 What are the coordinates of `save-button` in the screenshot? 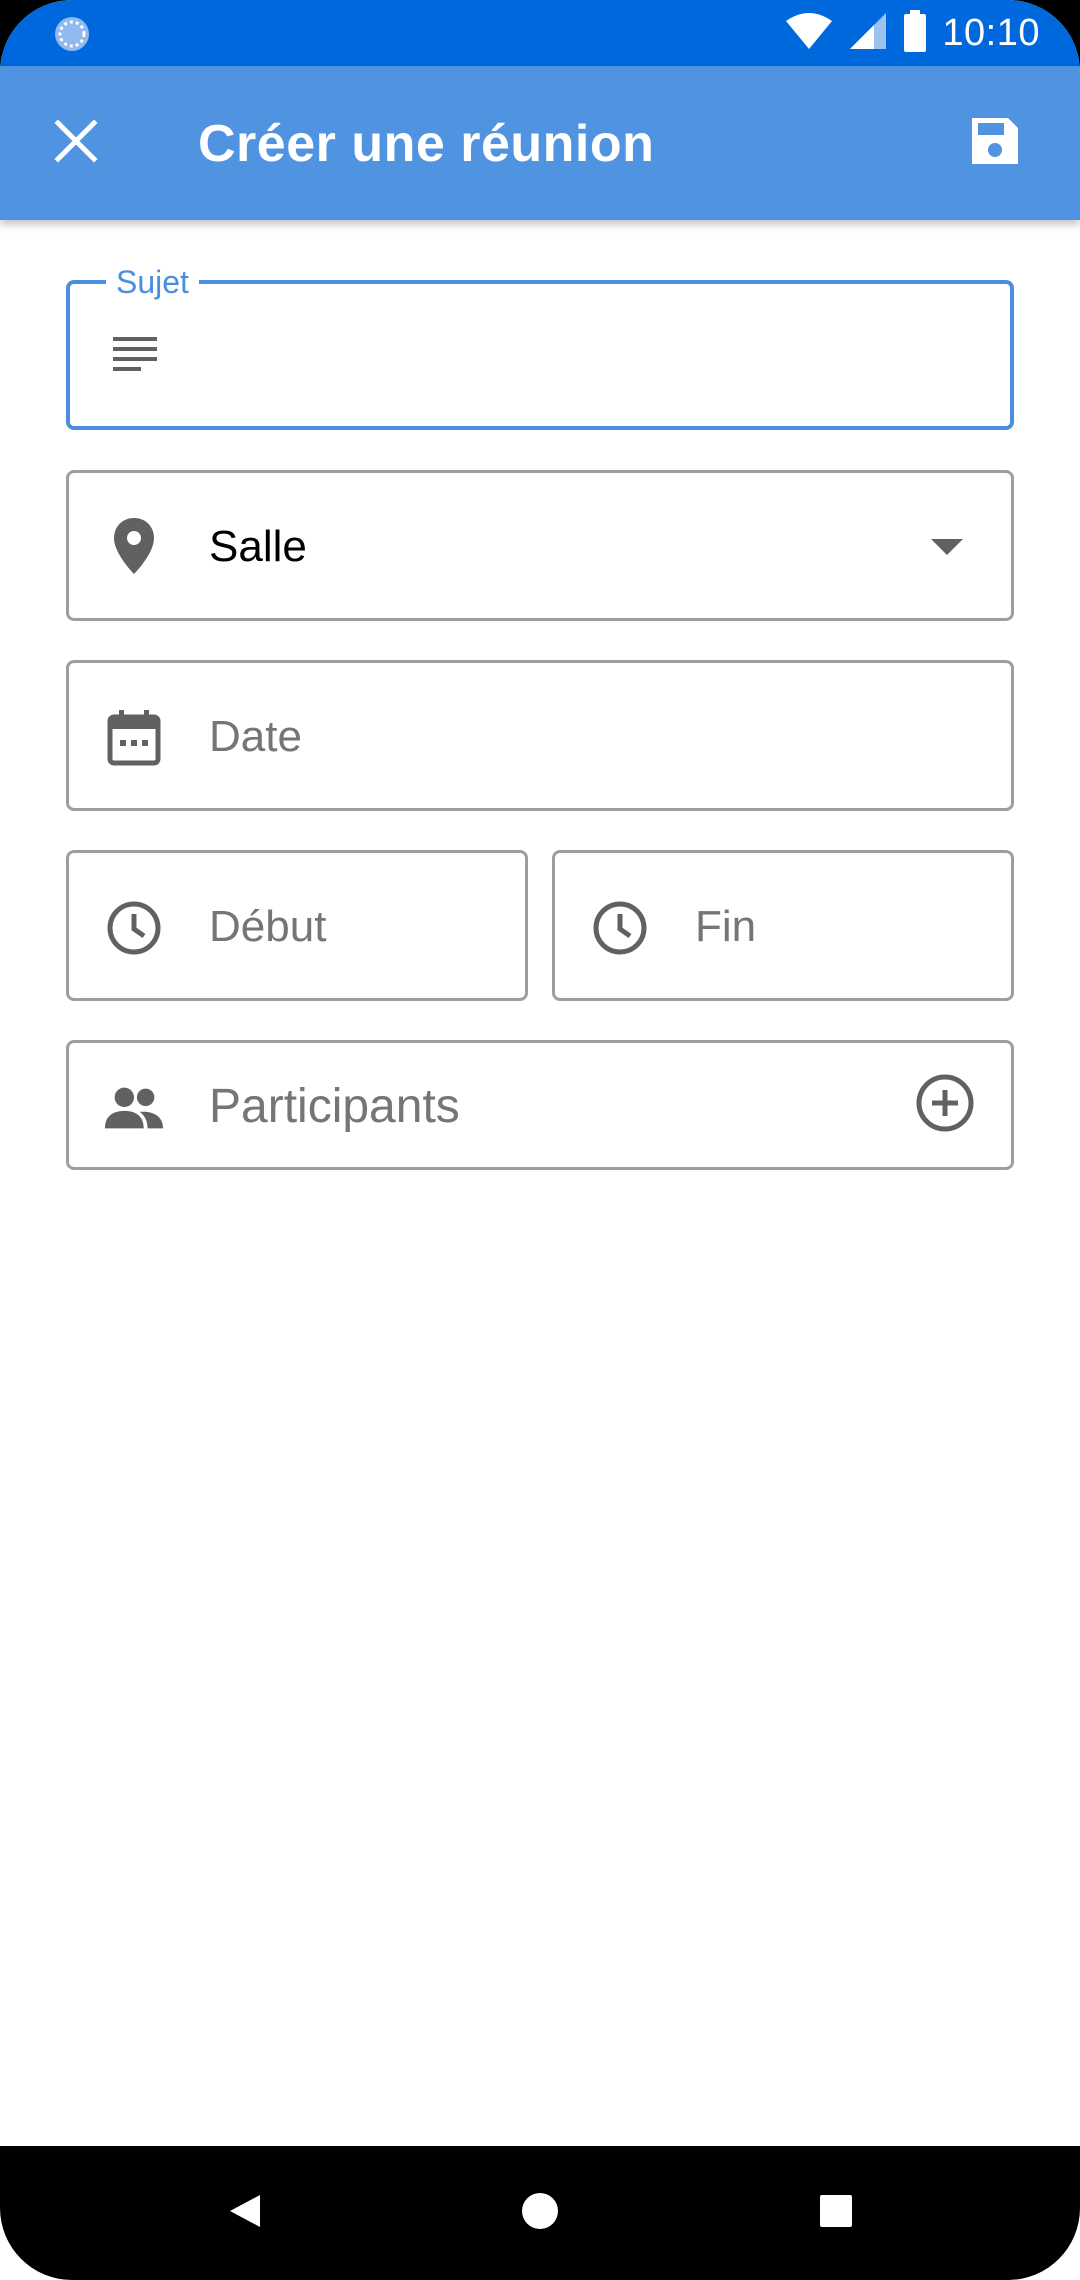 It's located at (995, 143).